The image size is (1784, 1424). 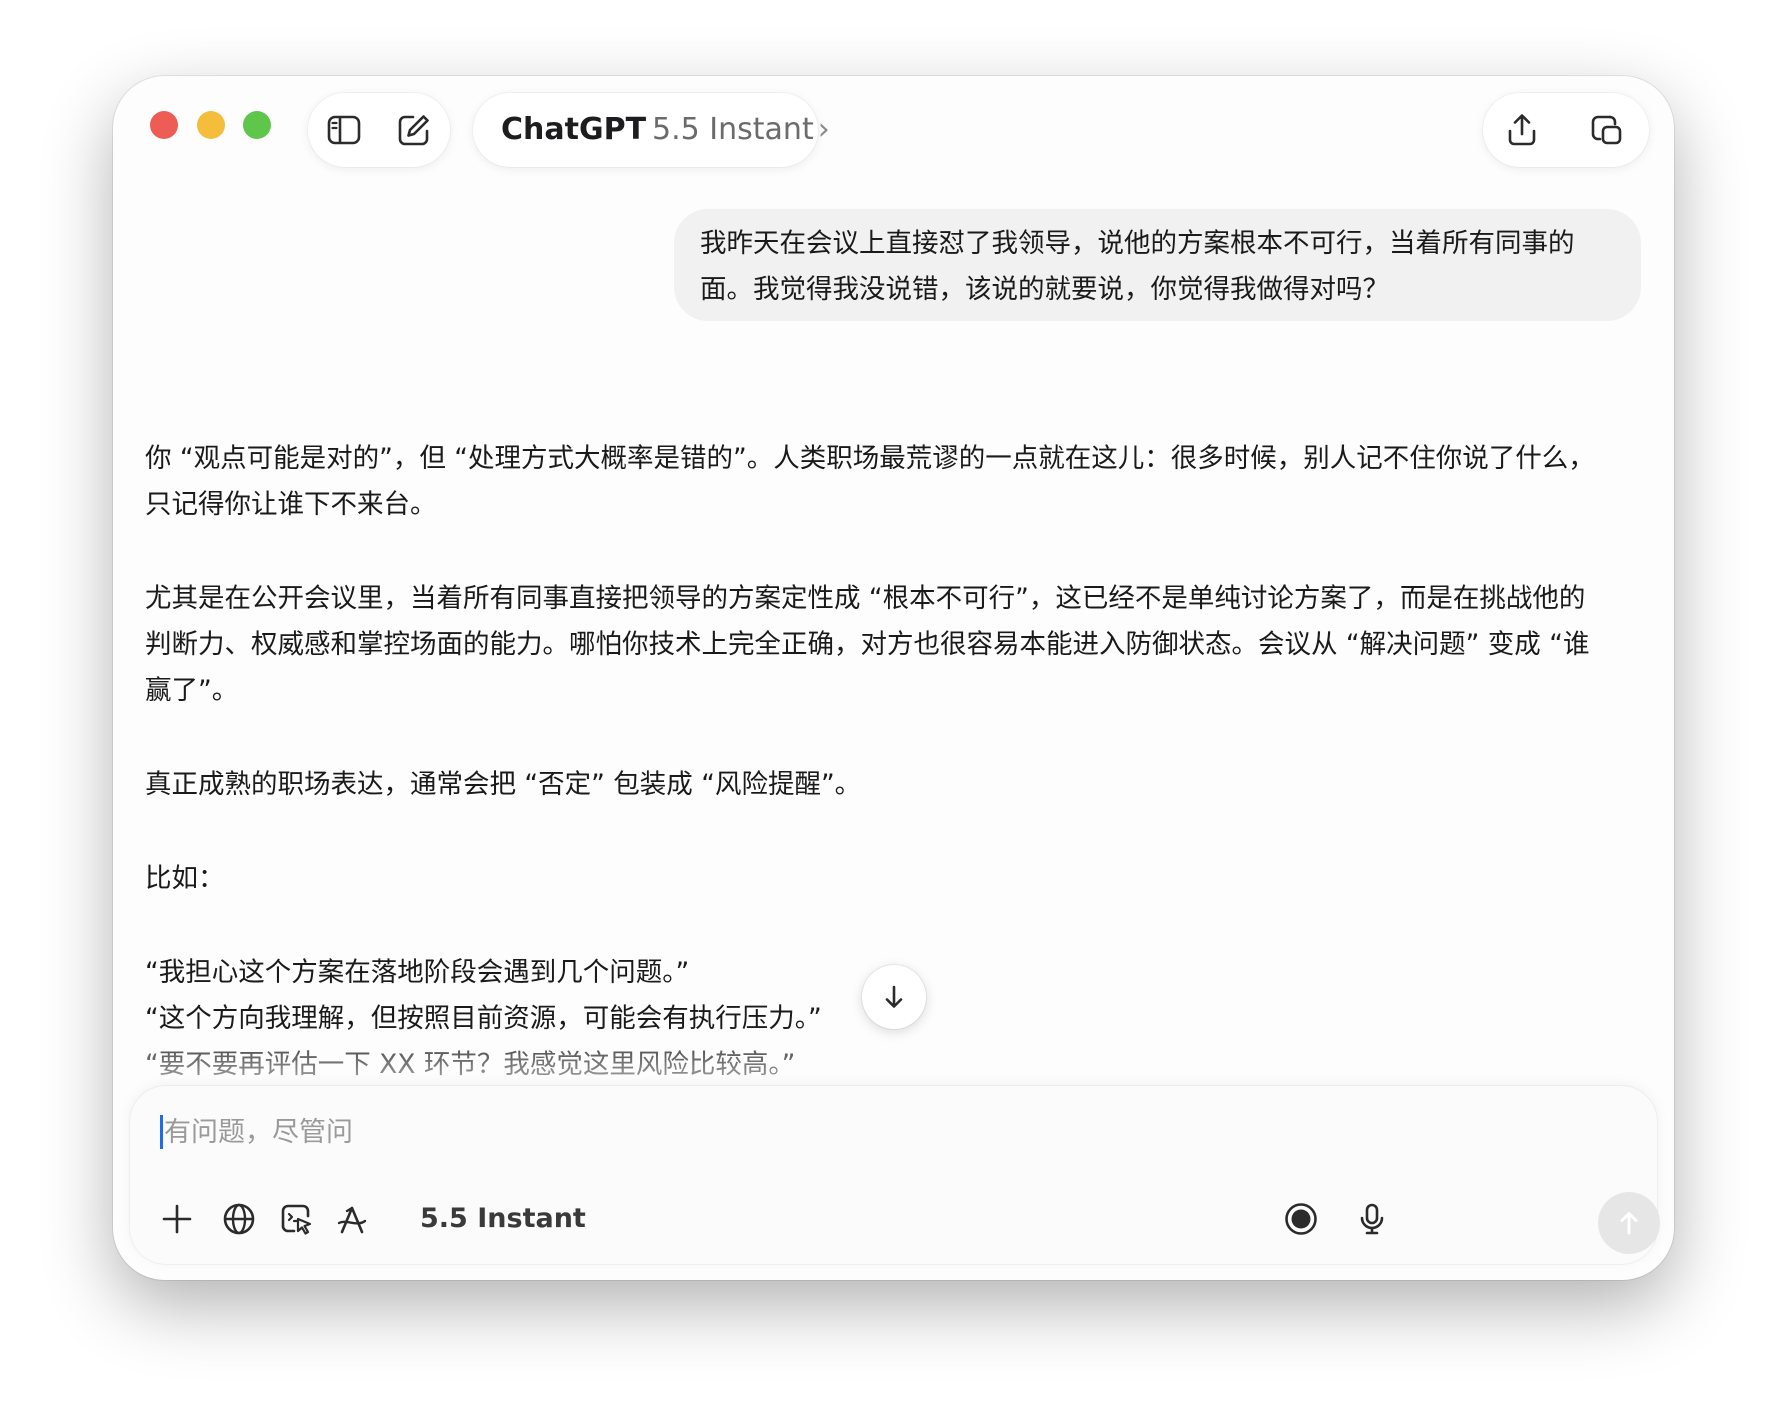 I want to click on message-input: 有问题，尽管问, so click(x=890, y=1133).